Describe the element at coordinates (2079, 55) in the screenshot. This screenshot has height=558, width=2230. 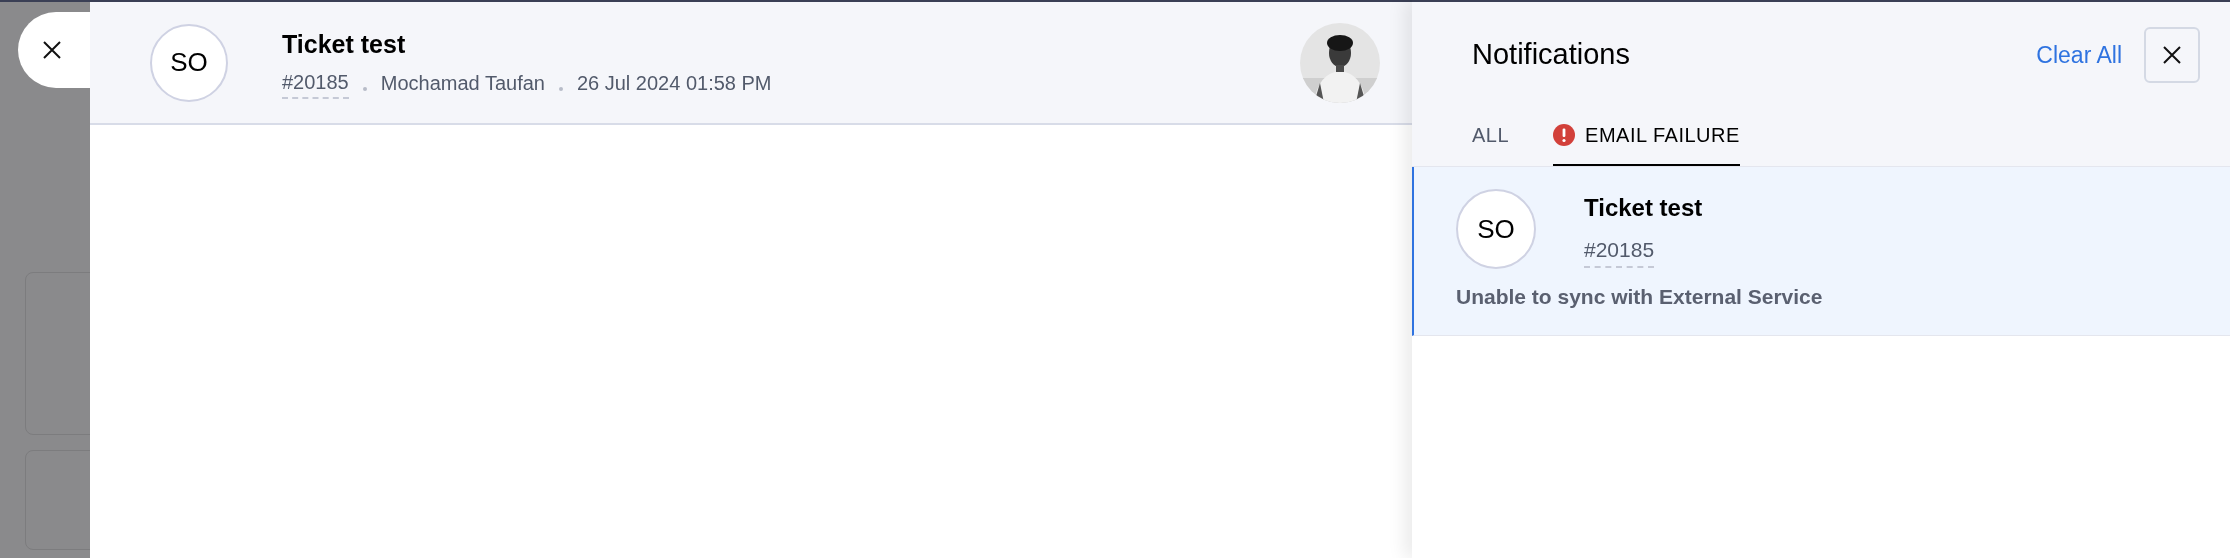
I see `clear-all-link: Clear All` at that location.